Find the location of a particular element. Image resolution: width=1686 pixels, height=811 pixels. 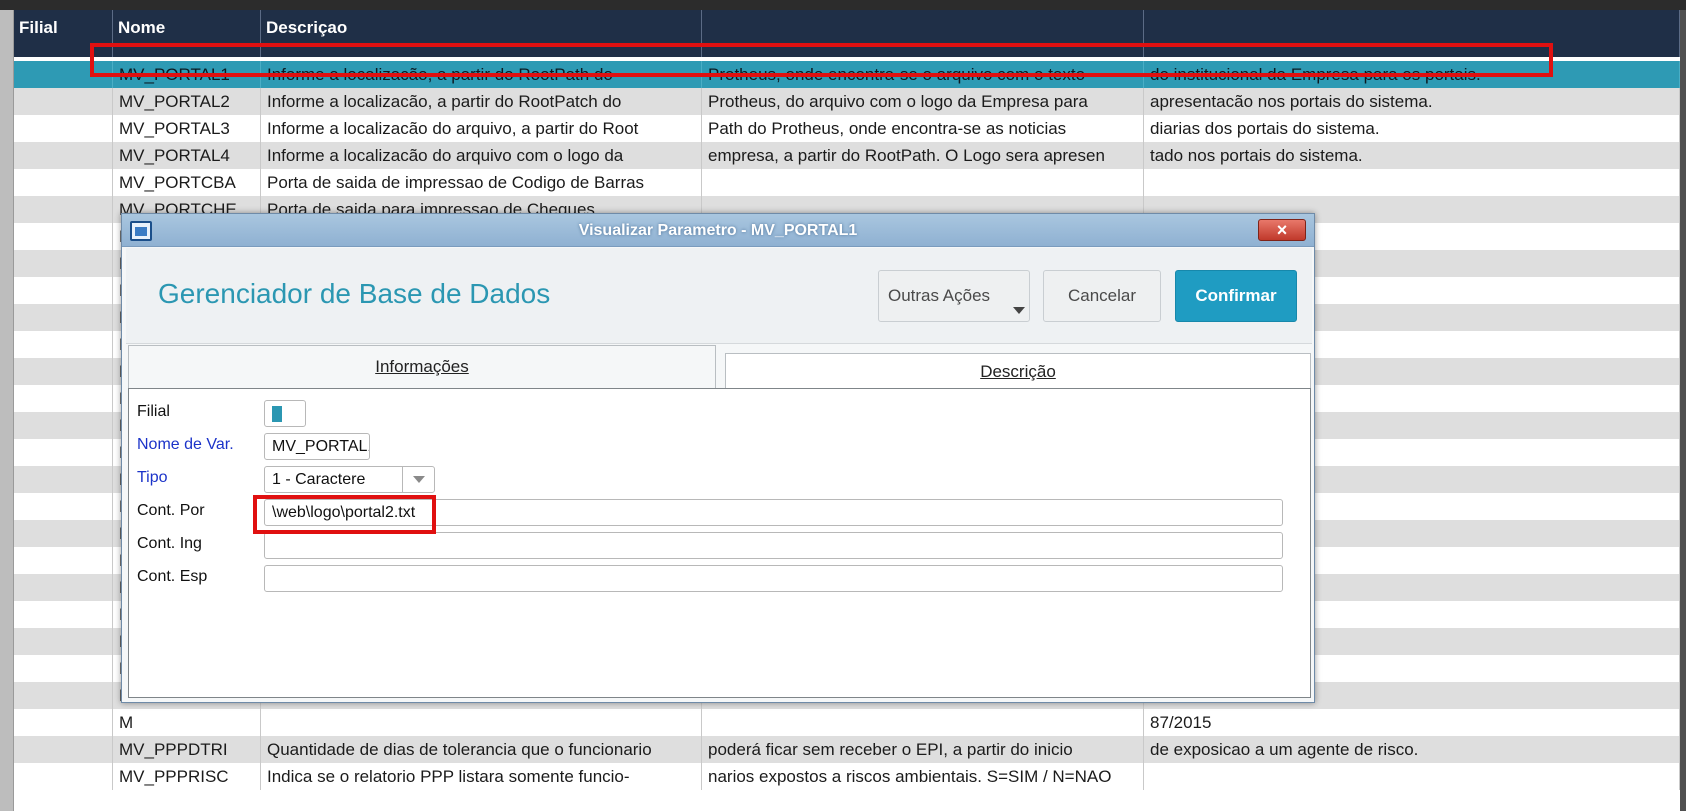

close-button: × is located at coordinates (1282, 230).